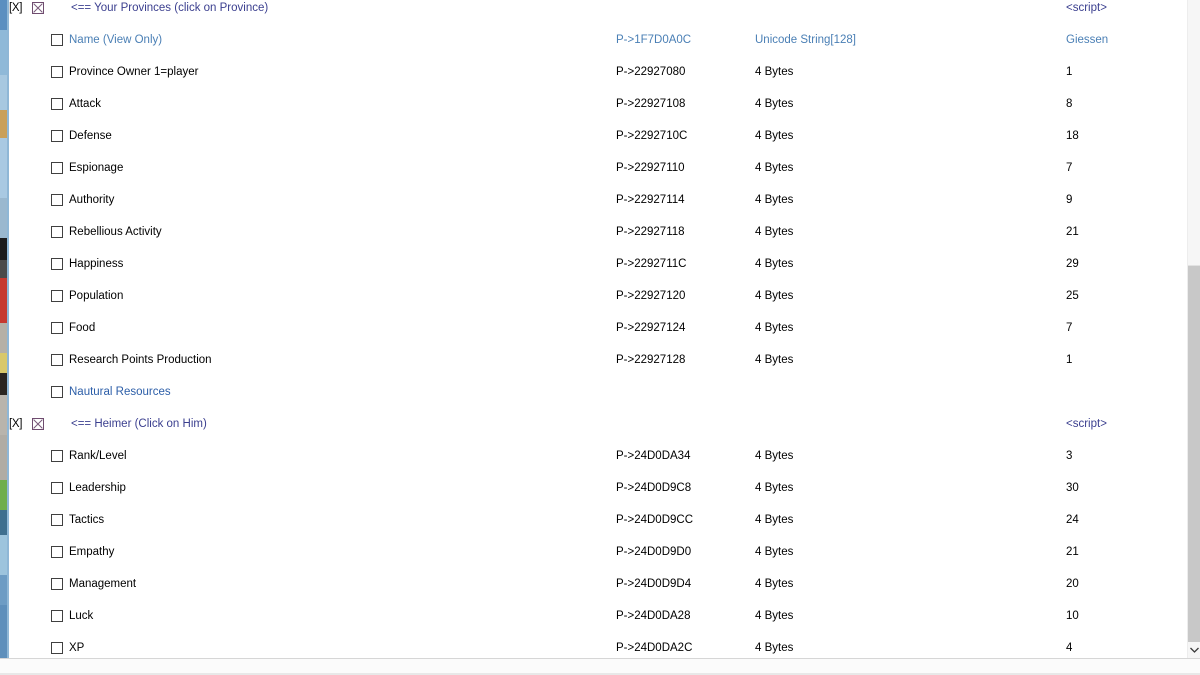 The width and height of the screenshot is (1200, 675). What do you see at coordinates (650, 200) in the screenshot?
I see `entry-address: P->22927114` at bounding box center [650, 200].